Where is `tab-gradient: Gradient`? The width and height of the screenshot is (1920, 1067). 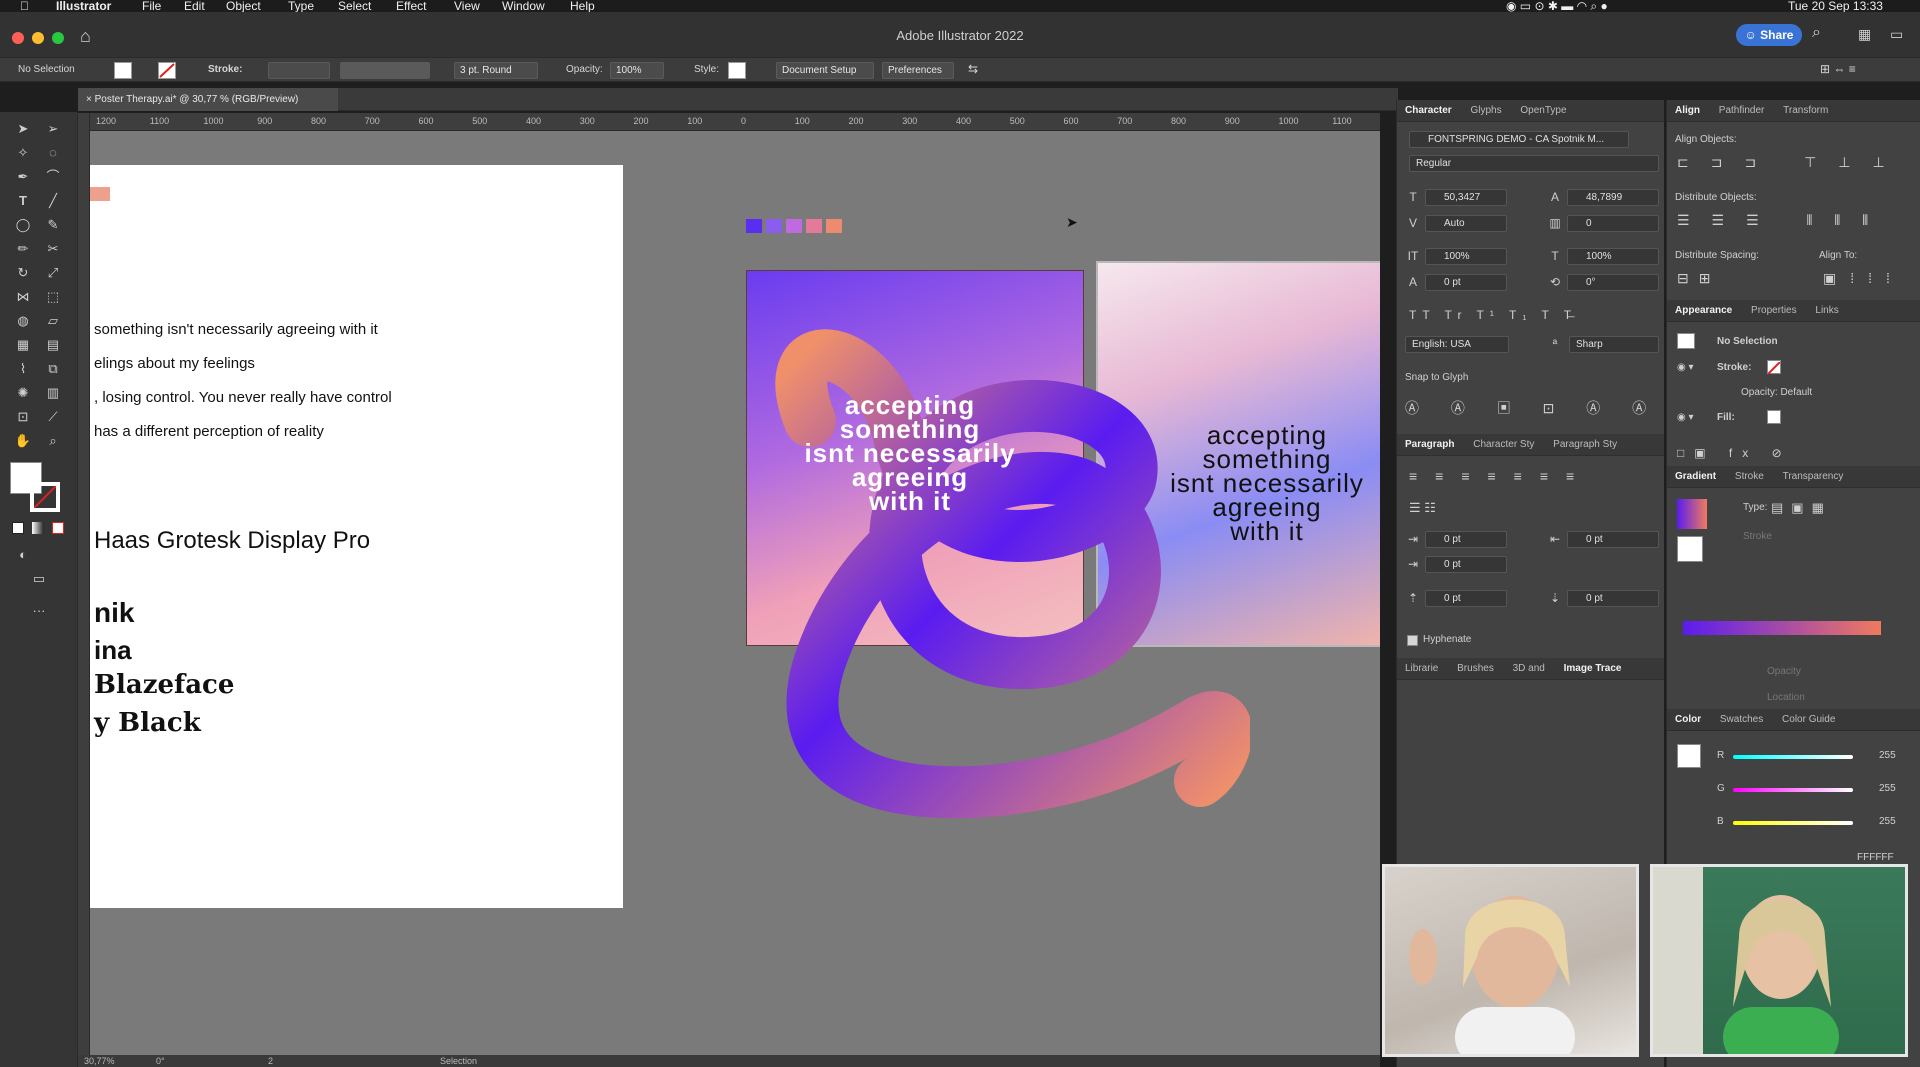 tab-gradient: Gradient is located at coordinates (1695, 477).